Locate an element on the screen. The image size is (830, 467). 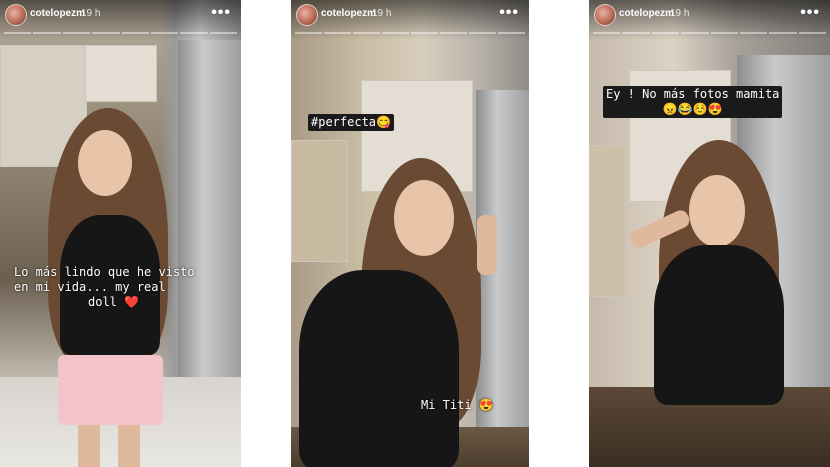
hashtag-sticker: #perfecta😋 is located at coordinates (351, 122).